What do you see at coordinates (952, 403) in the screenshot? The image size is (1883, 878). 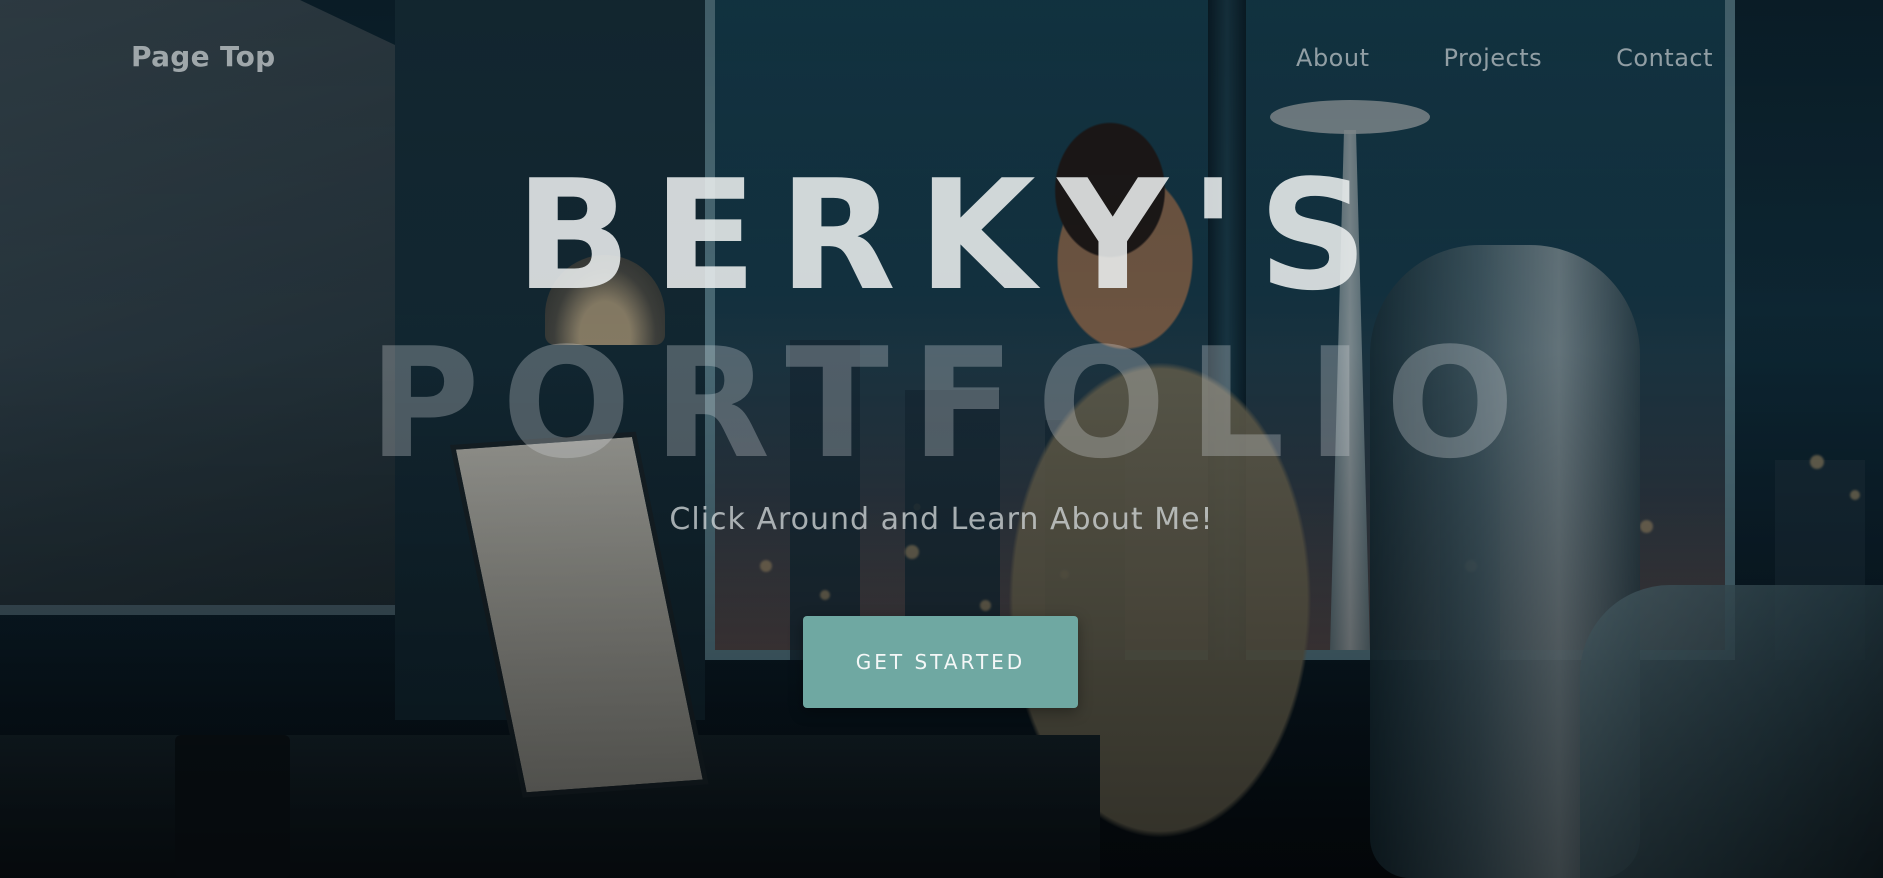 I see `hero-title-line2: PORTFOLIO` at bounding box center [952, 403].